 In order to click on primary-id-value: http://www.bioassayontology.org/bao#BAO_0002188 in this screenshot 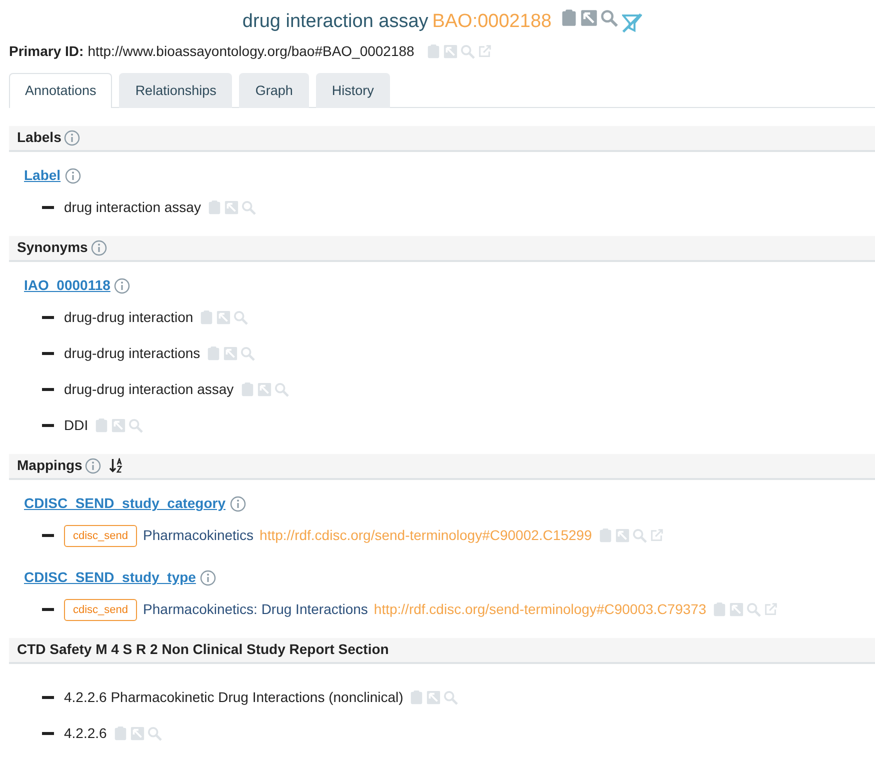, I will do `click(251, 51)`.